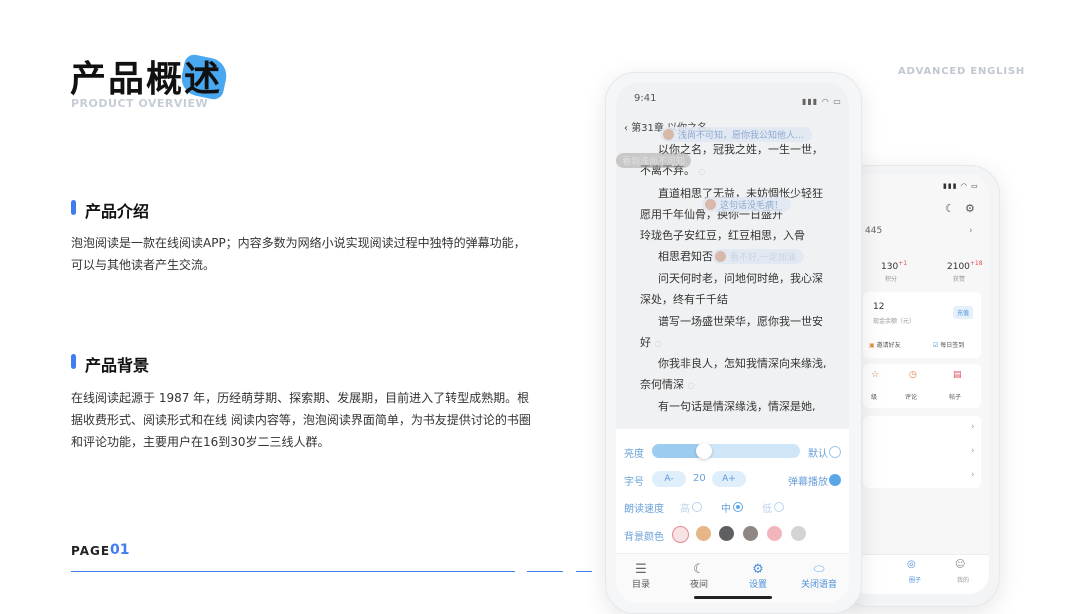 This screenshot has height=614, width=1067. I want to click on danmaku-bubble: 看到浅尚不可知, so click(654, 160).